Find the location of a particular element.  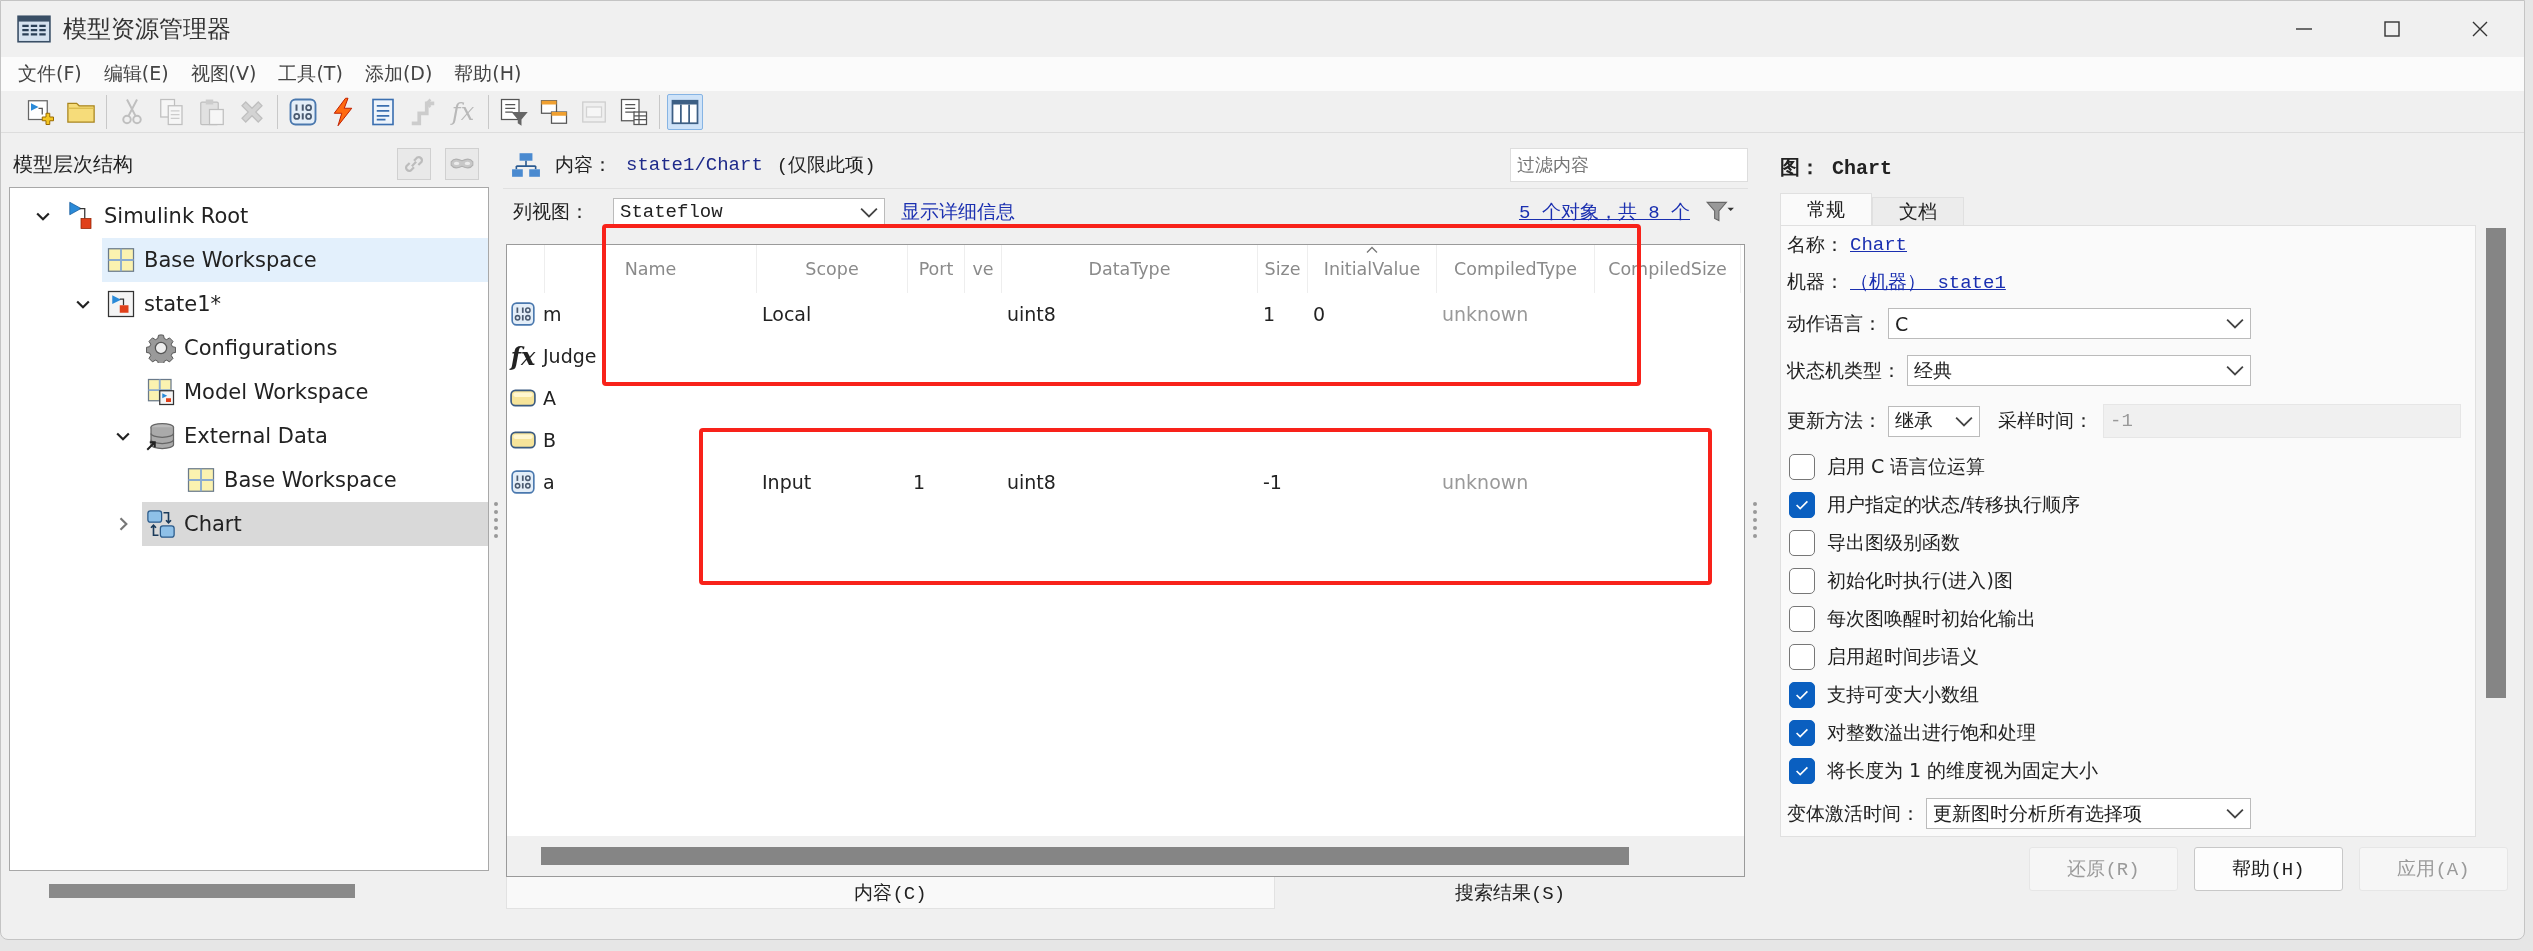

menu-item: 视图(V) is located at coordinates (223, 74).